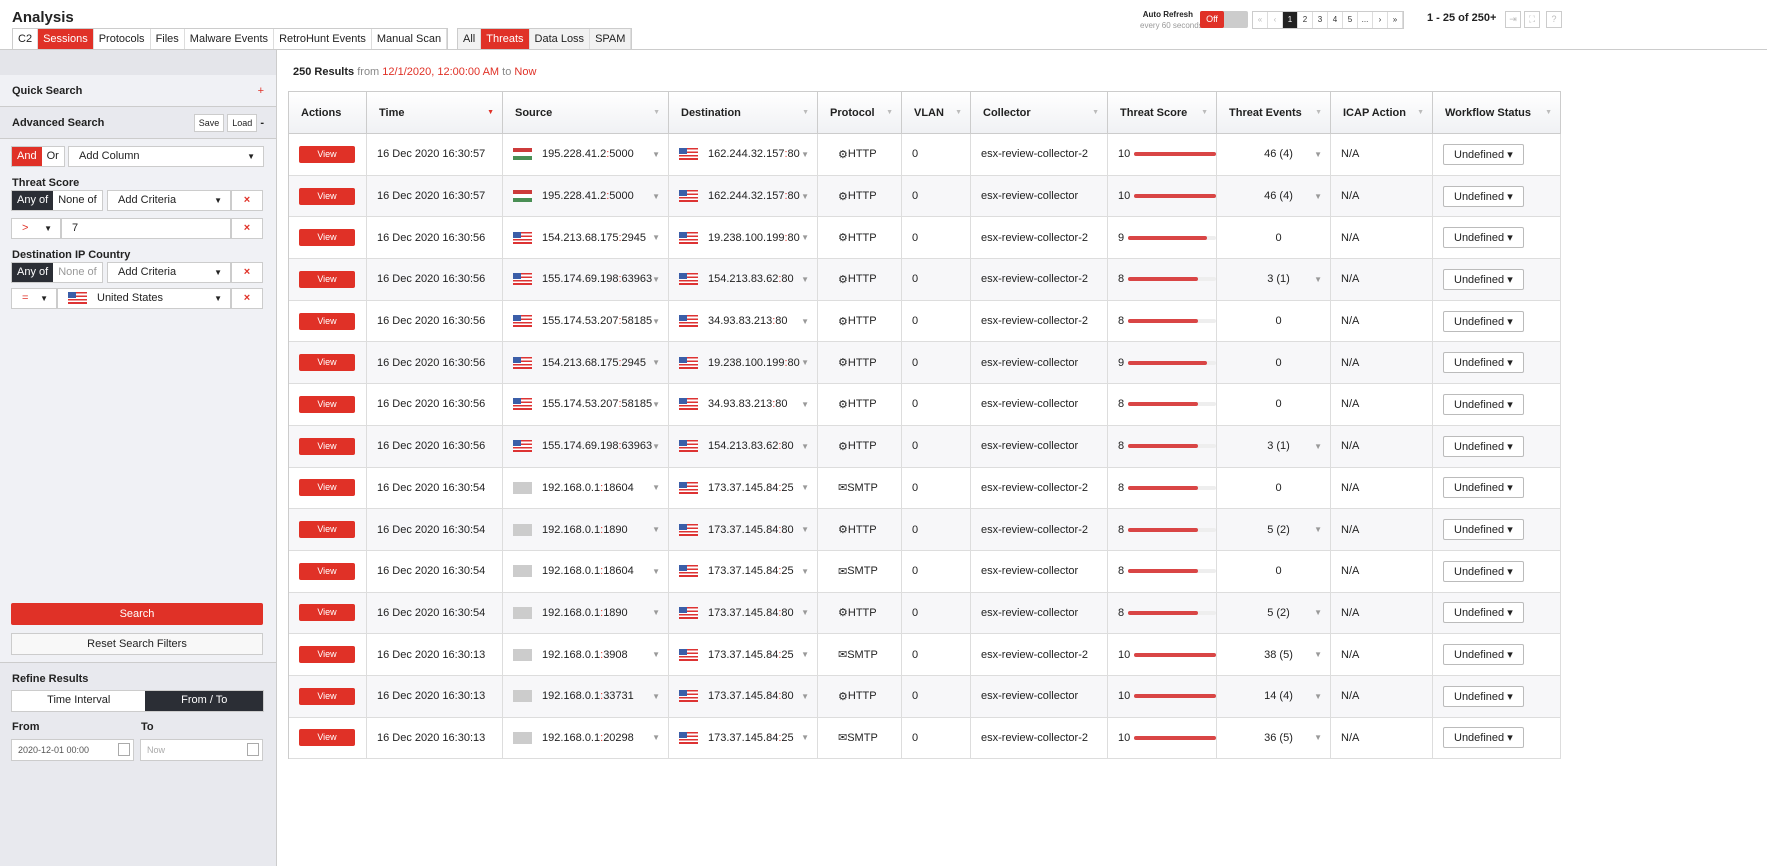 Image resolution: width=1767 pixels, height=866 pixels. Describe the element at coordinates (1260, 20) in the screenshot. I see `first-page-icon: «` at that location.